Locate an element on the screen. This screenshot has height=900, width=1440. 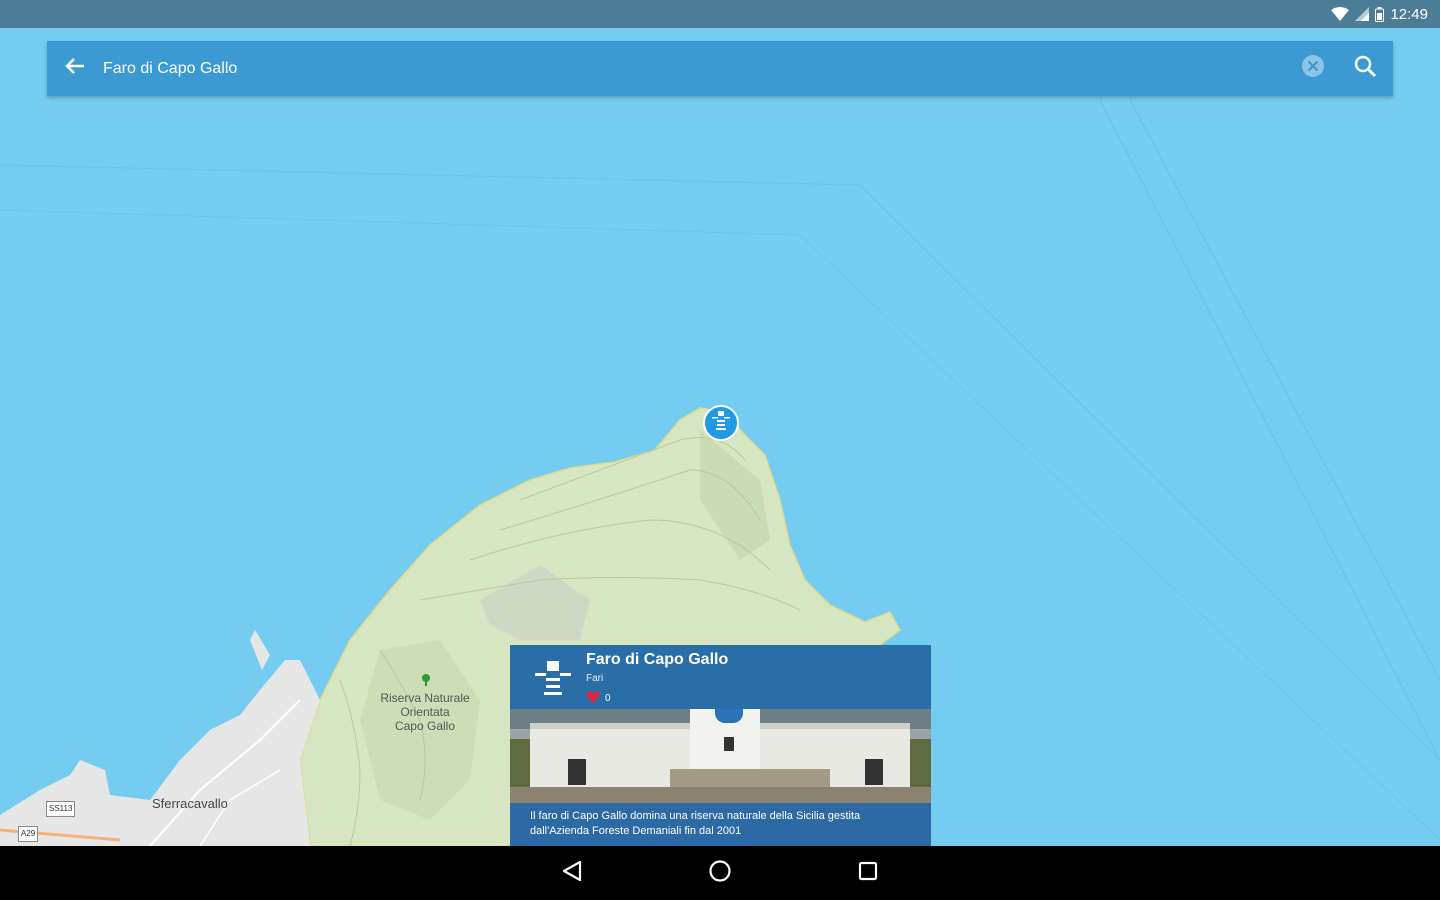
wifi-icon is located at coordinates (1340, 14).